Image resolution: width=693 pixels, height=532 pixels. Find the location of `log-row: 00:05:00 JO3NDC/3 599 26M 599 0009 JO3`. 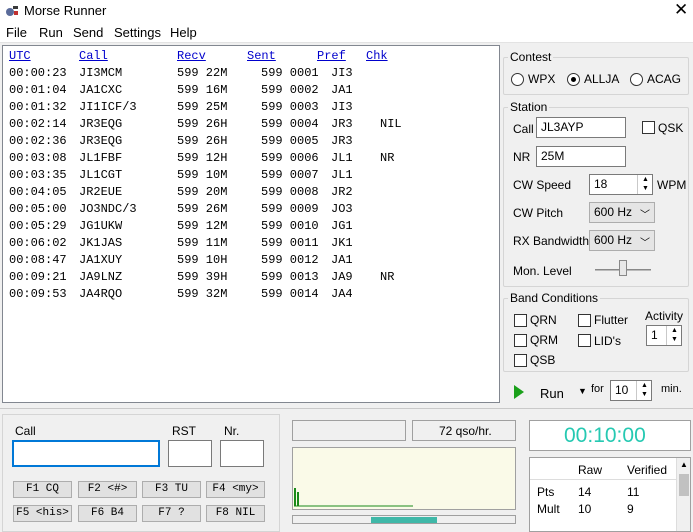

log-row: 00:05:00 JO3NDC/3 599 26M 599 0009 JO3 is located at coordinates (251, 210).